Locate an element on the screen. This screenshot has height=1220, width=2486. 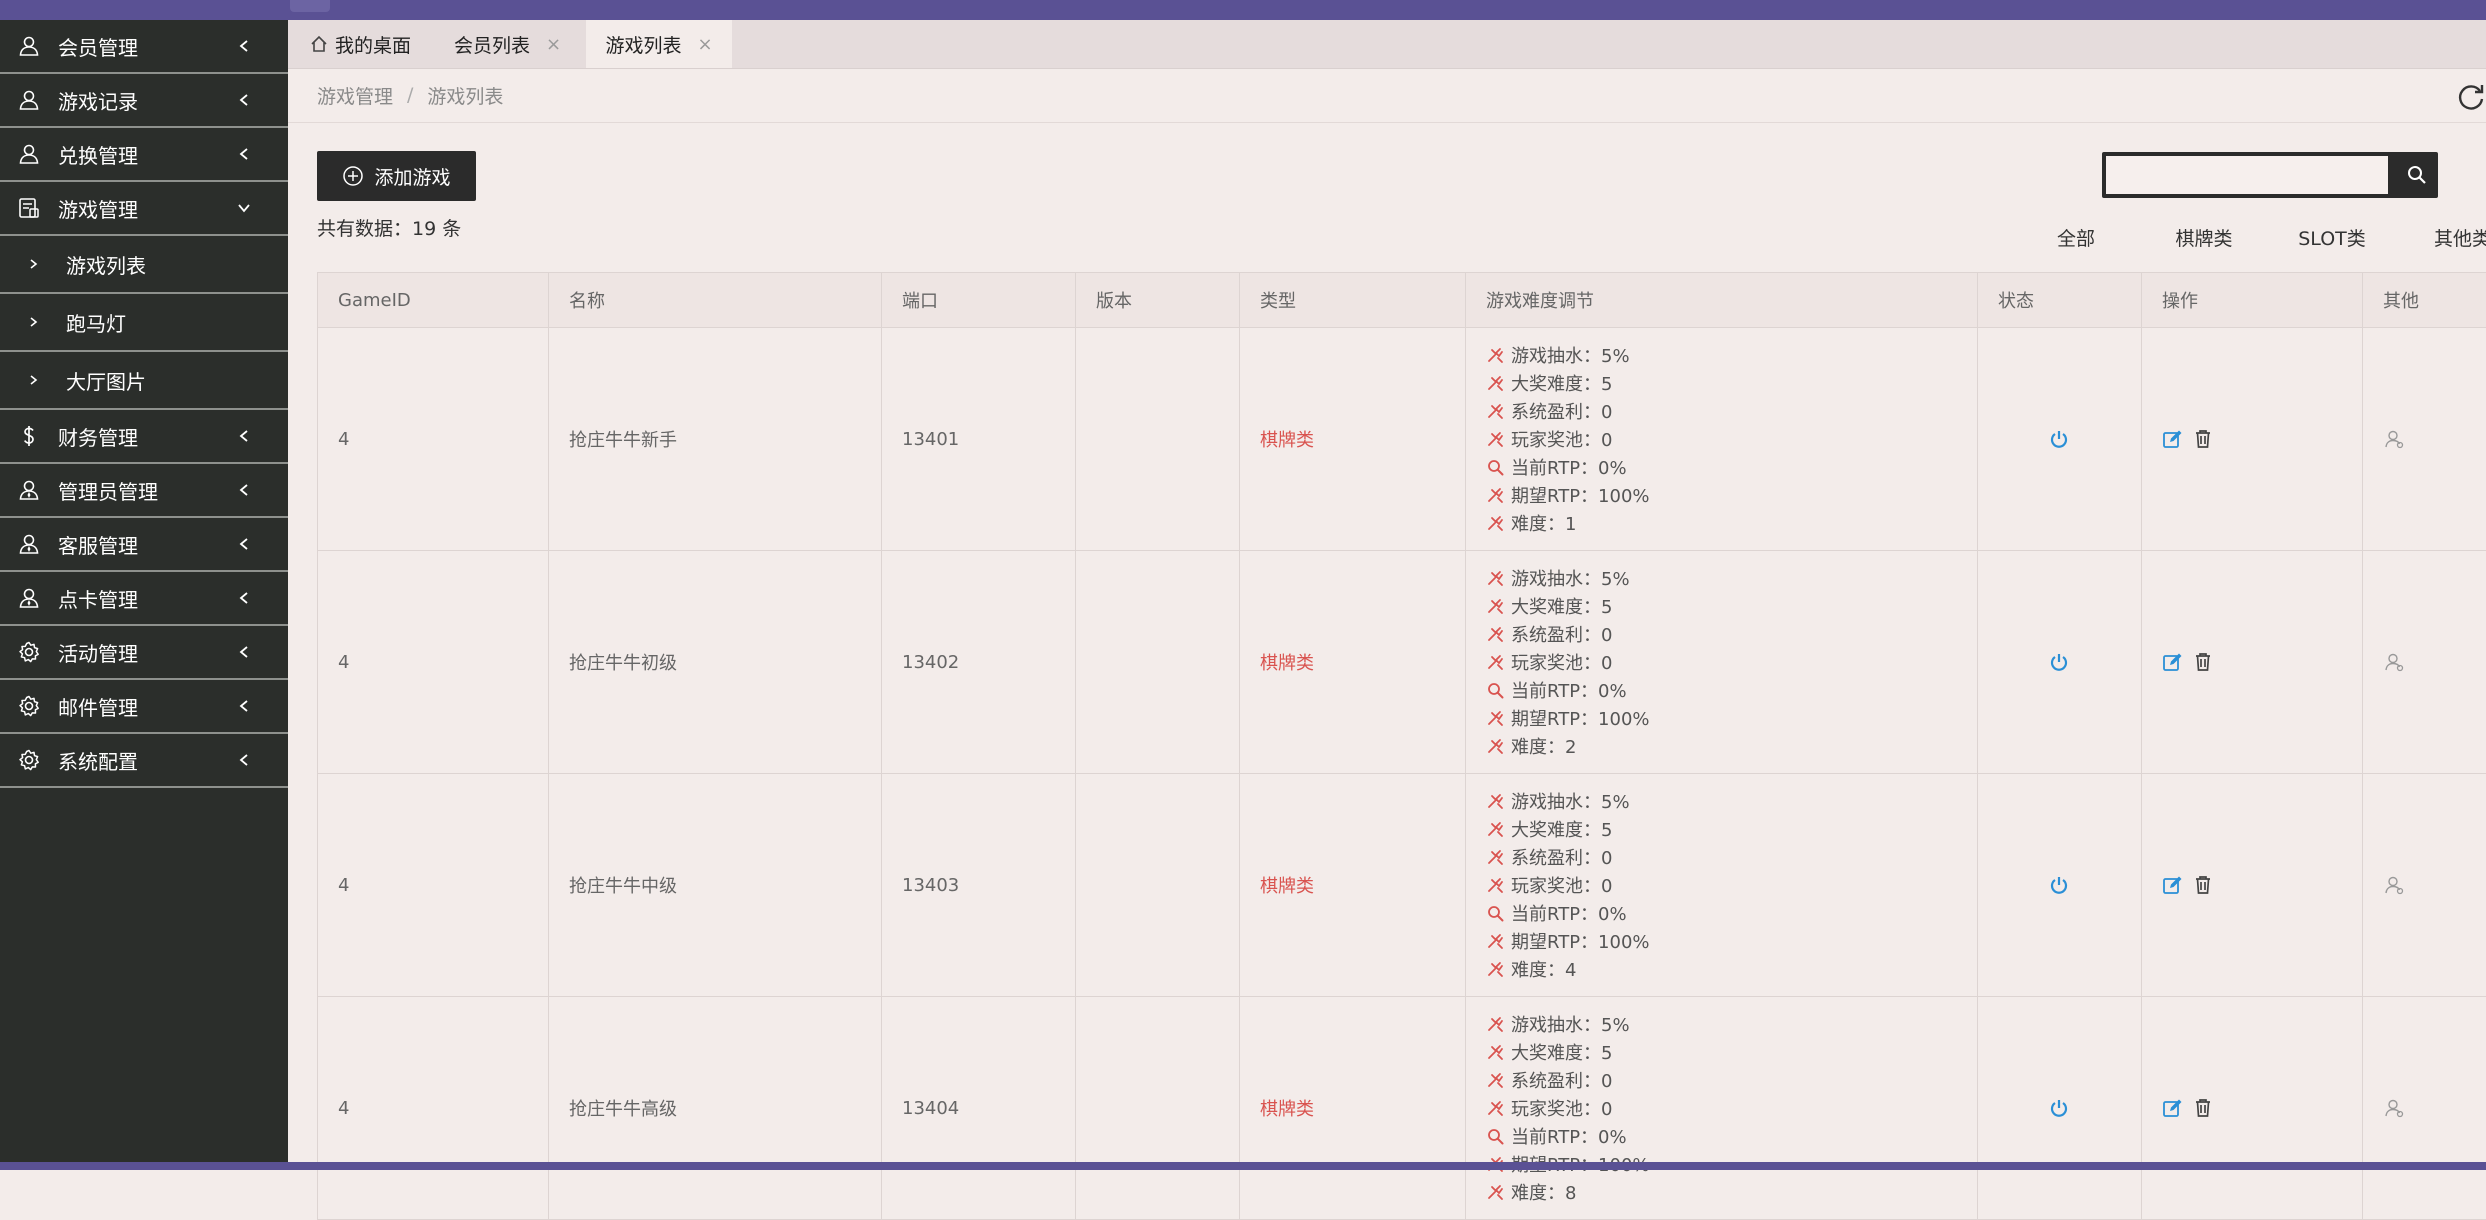
filter-tab-all: 全部 is located at coordinates (2076, 249).